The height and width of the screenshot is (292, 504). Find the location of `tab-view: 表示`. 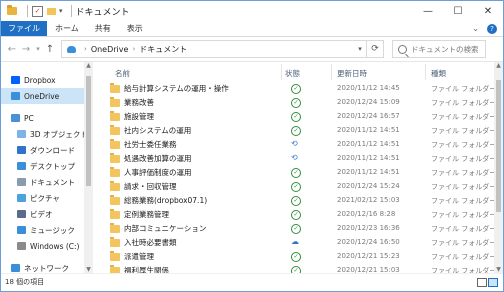

tab-view: 表示 is located at coordinates (135, 28).